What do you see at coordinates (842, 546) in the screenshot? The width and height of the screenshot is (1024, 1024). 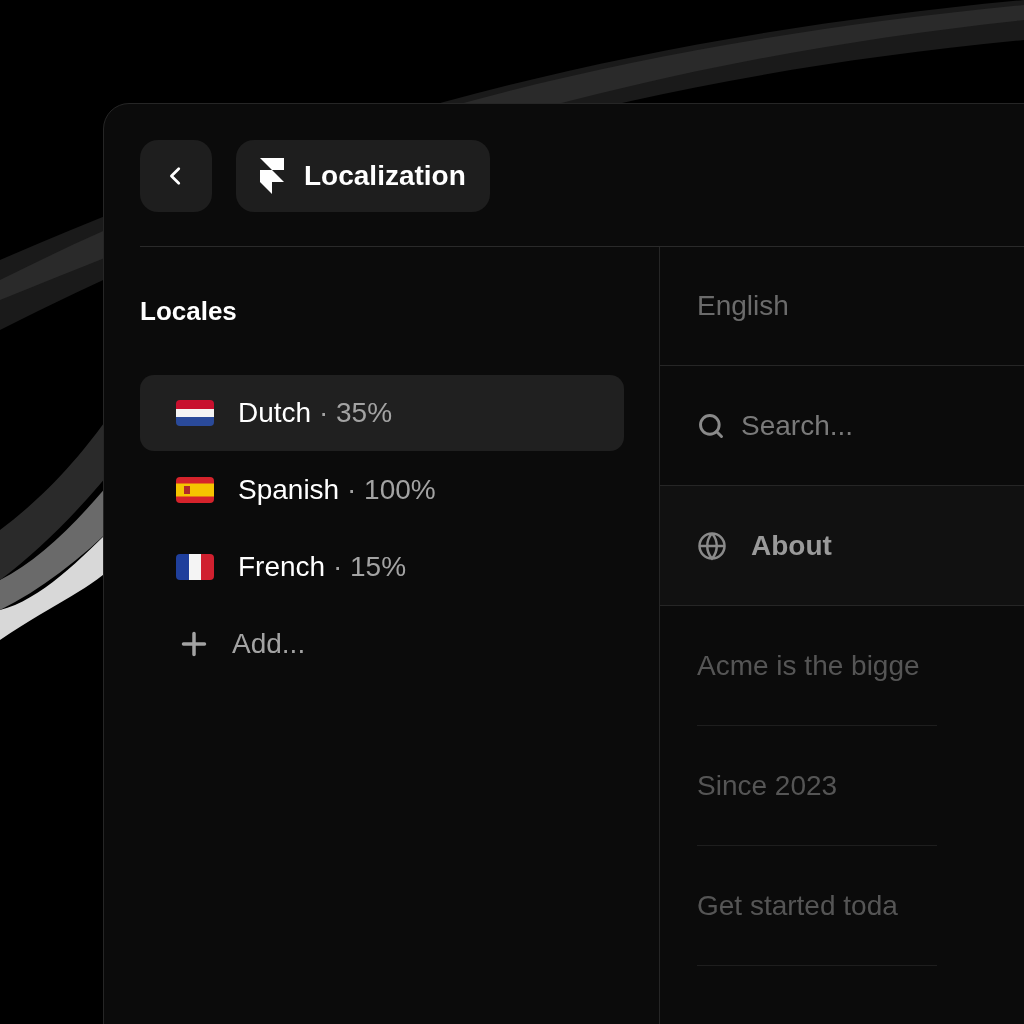 I see `section-row: About` at bounding box center [842, 546].